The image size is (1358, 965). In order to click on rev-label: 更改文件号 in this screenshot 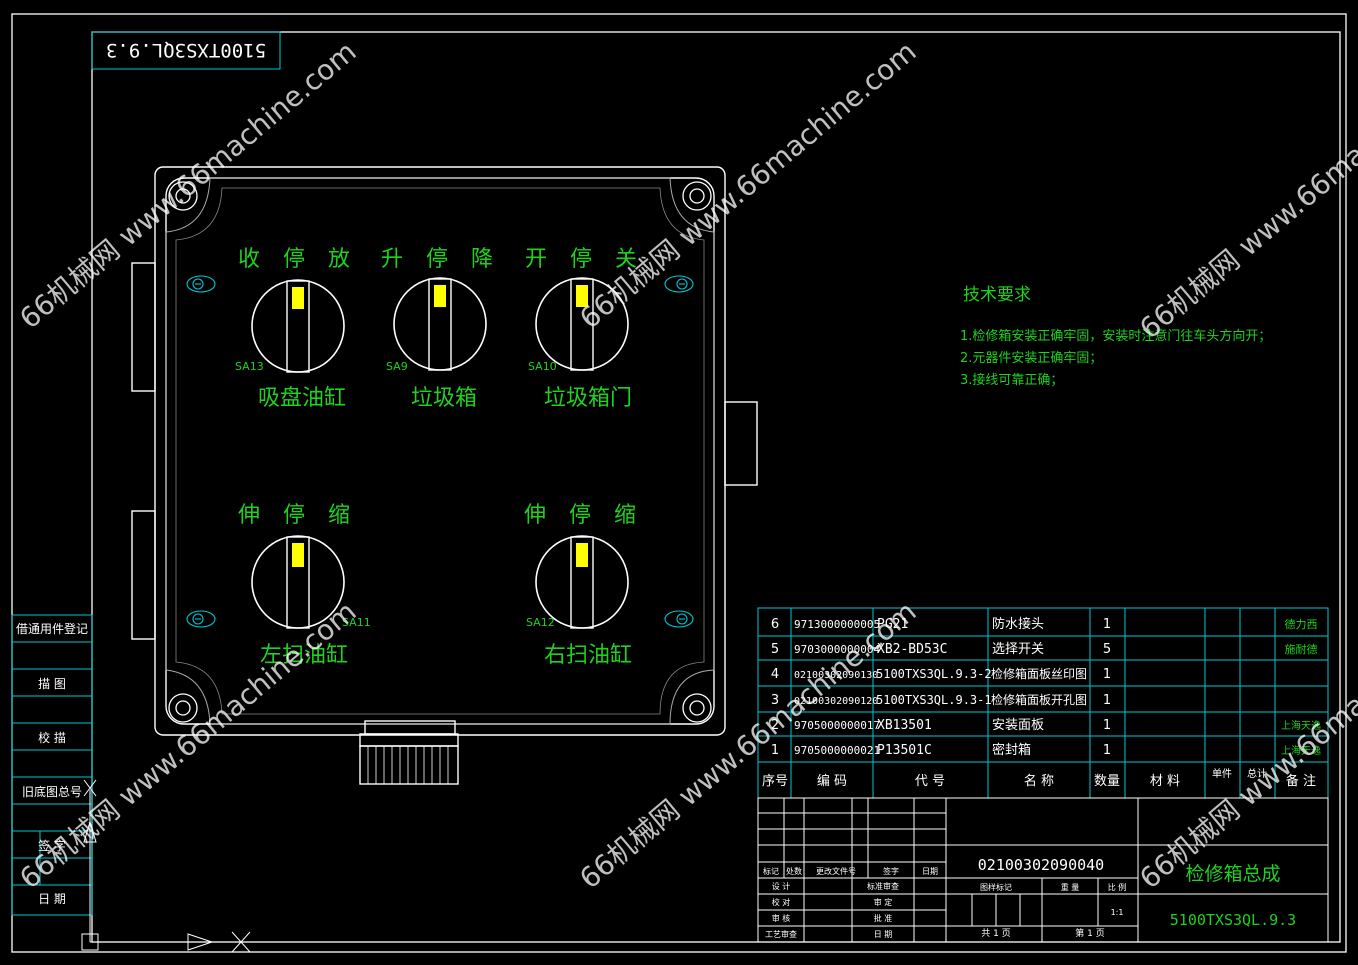, I will do `click(836, 871)`.